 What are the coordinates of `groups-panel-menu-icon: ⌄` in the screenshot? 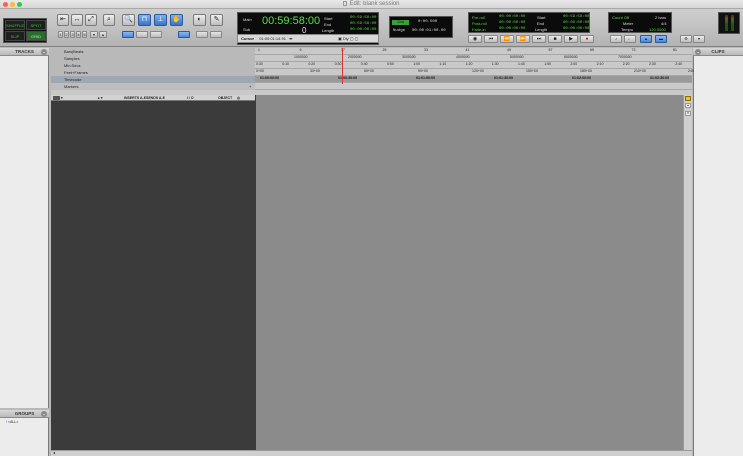 It's located at (44, 414).